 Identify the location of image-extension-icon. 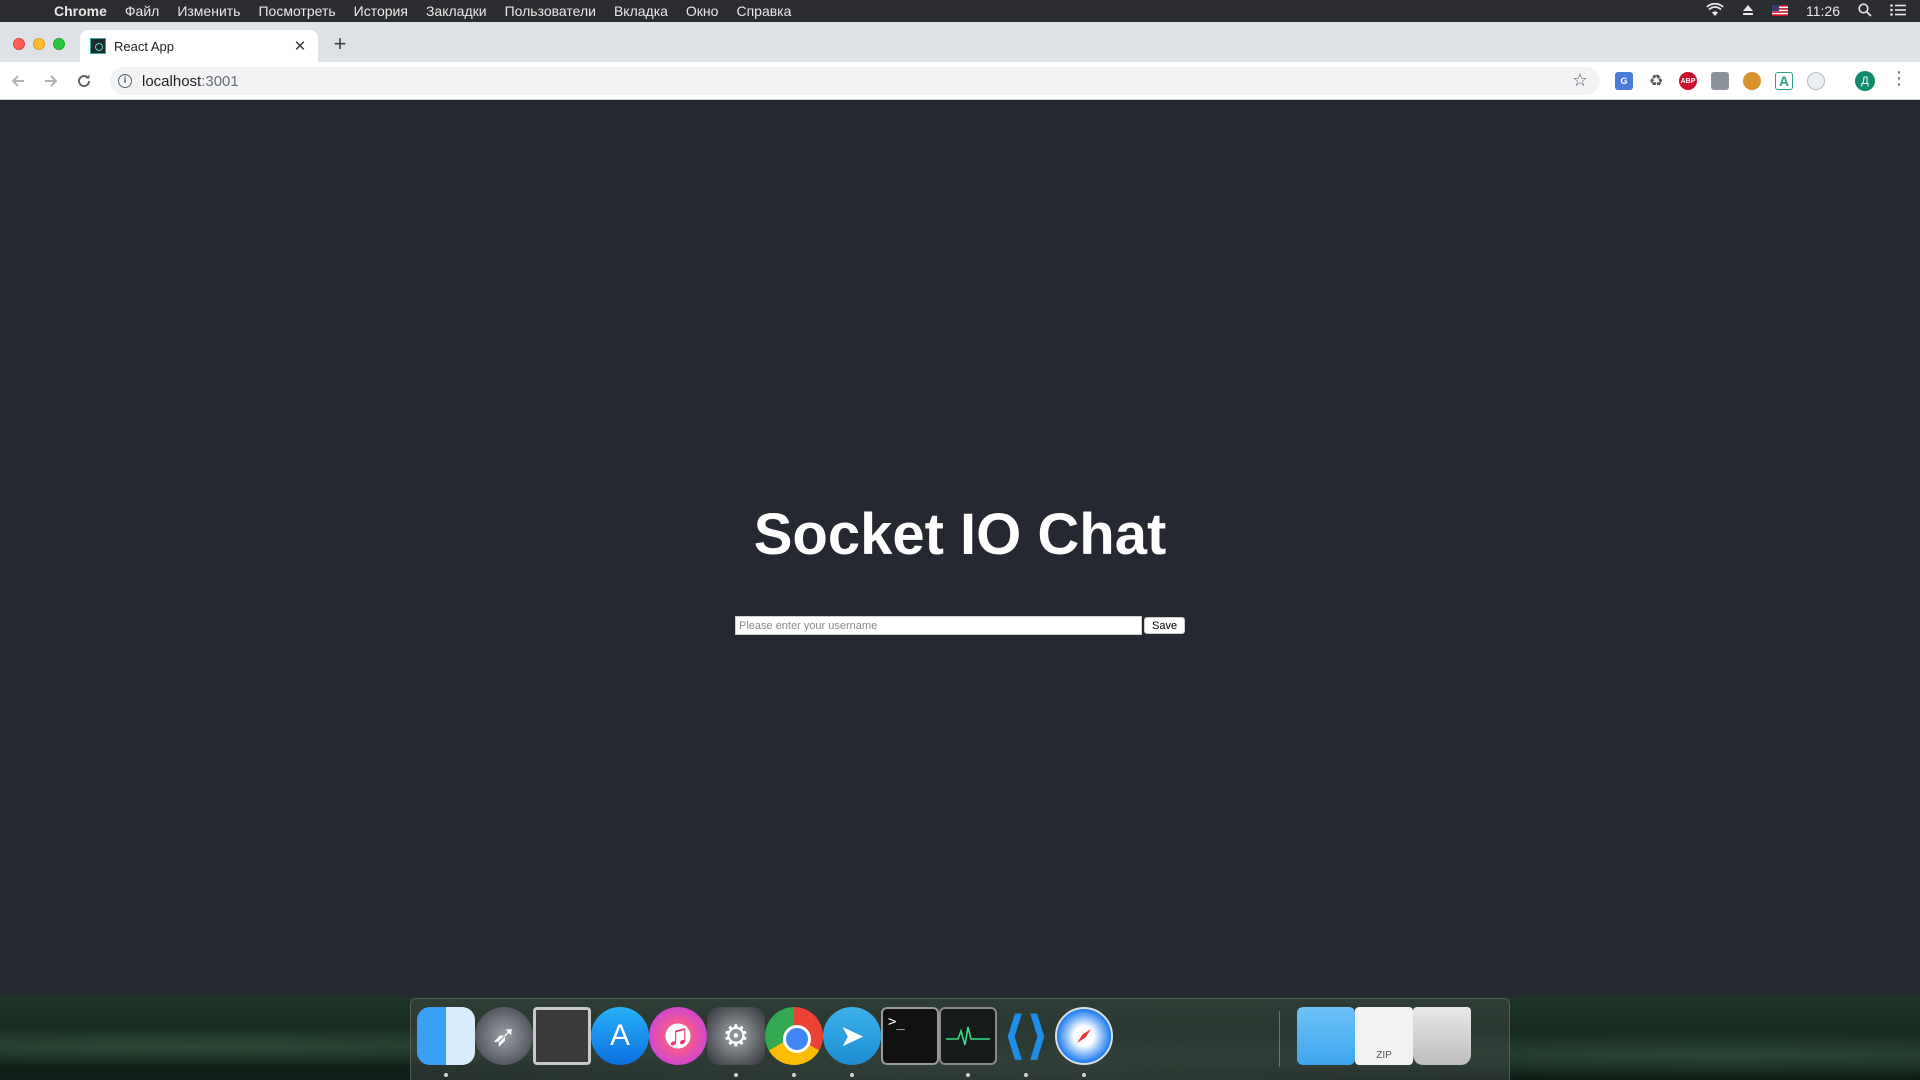
(1720, 81).